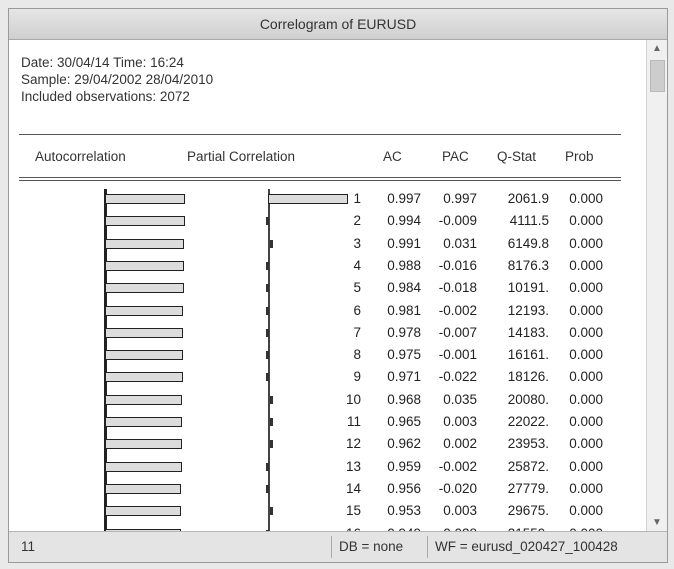 This screenshot has height=569, width=674. I want to click on header-qstat: Q-Stat, so click(517, 156).